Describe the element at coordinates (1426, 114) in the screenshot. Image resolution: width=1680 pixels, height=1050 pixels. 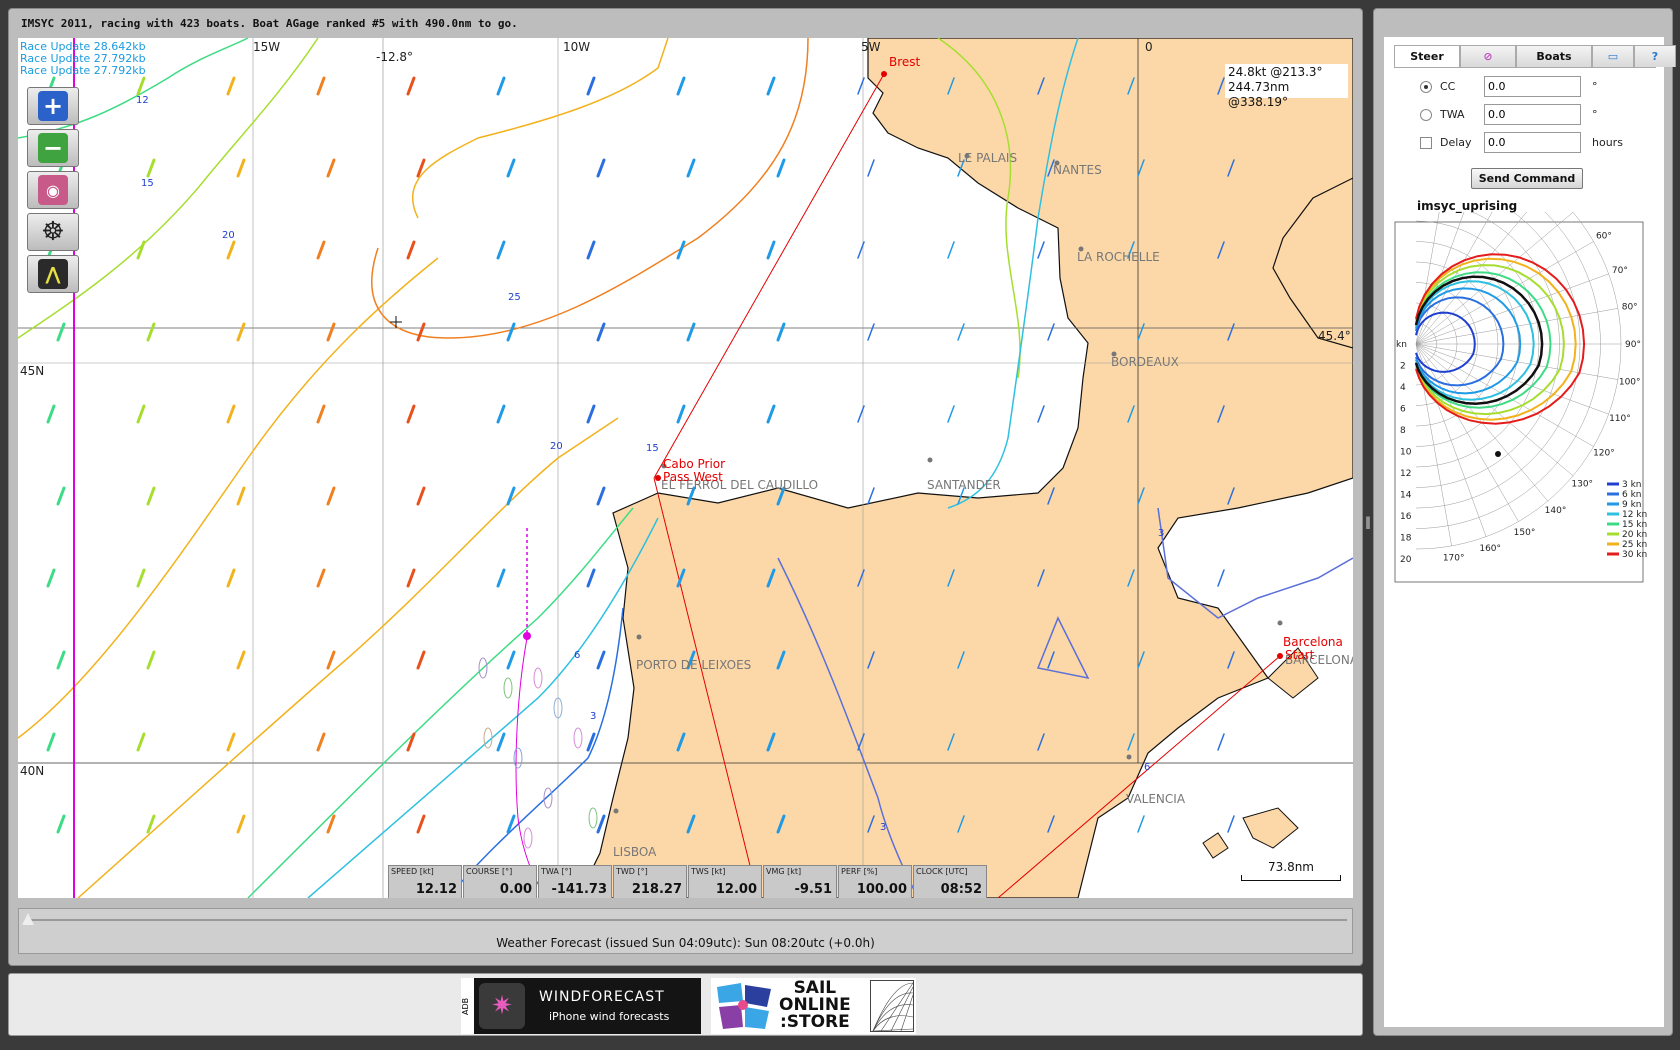
I see `twa-radio` at that location.